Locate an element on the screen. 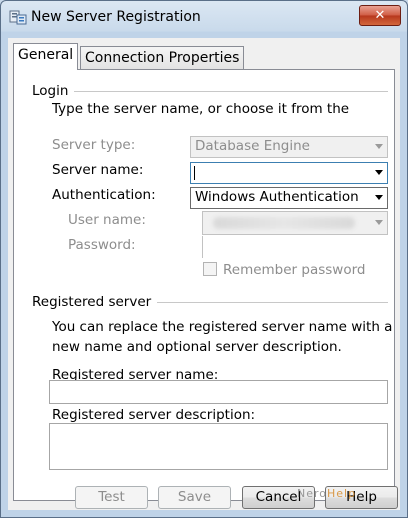 This screenshot has width=408, height=518. user-name-label: User name: is located at coordinates (107, 220).